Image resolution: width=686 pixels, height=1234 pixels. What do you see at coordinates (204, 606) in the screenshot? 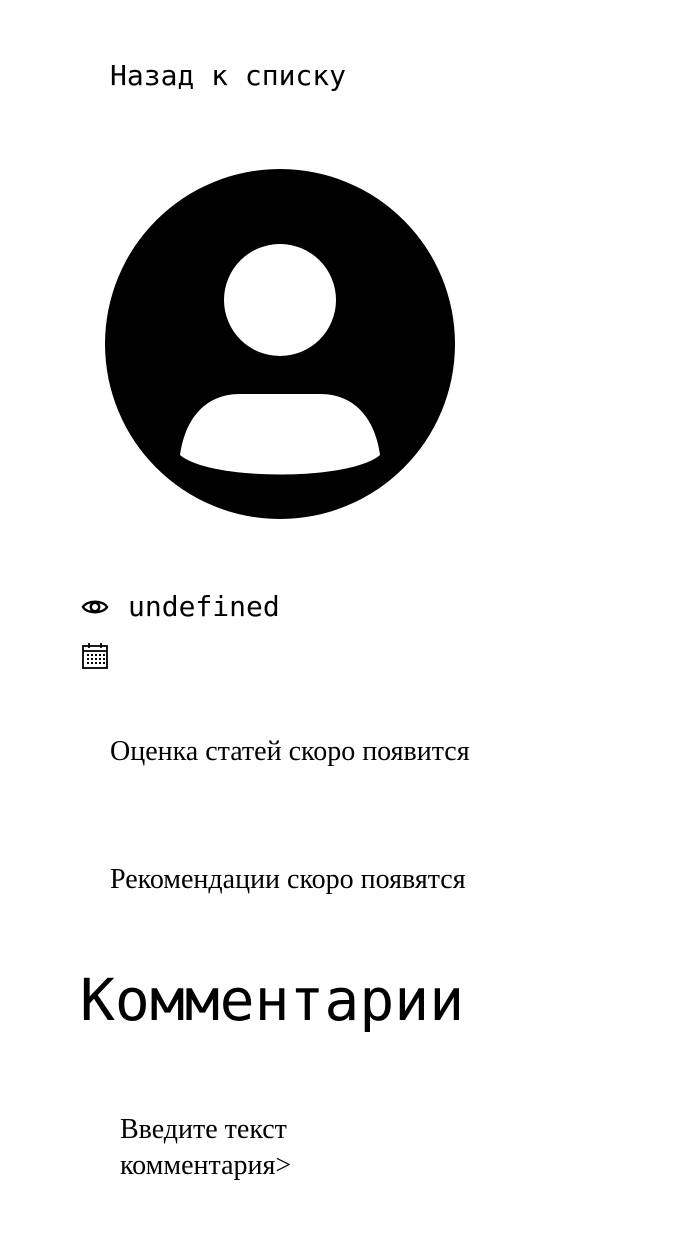
I see `views-count: undefined` at bounding box center [204, 606].